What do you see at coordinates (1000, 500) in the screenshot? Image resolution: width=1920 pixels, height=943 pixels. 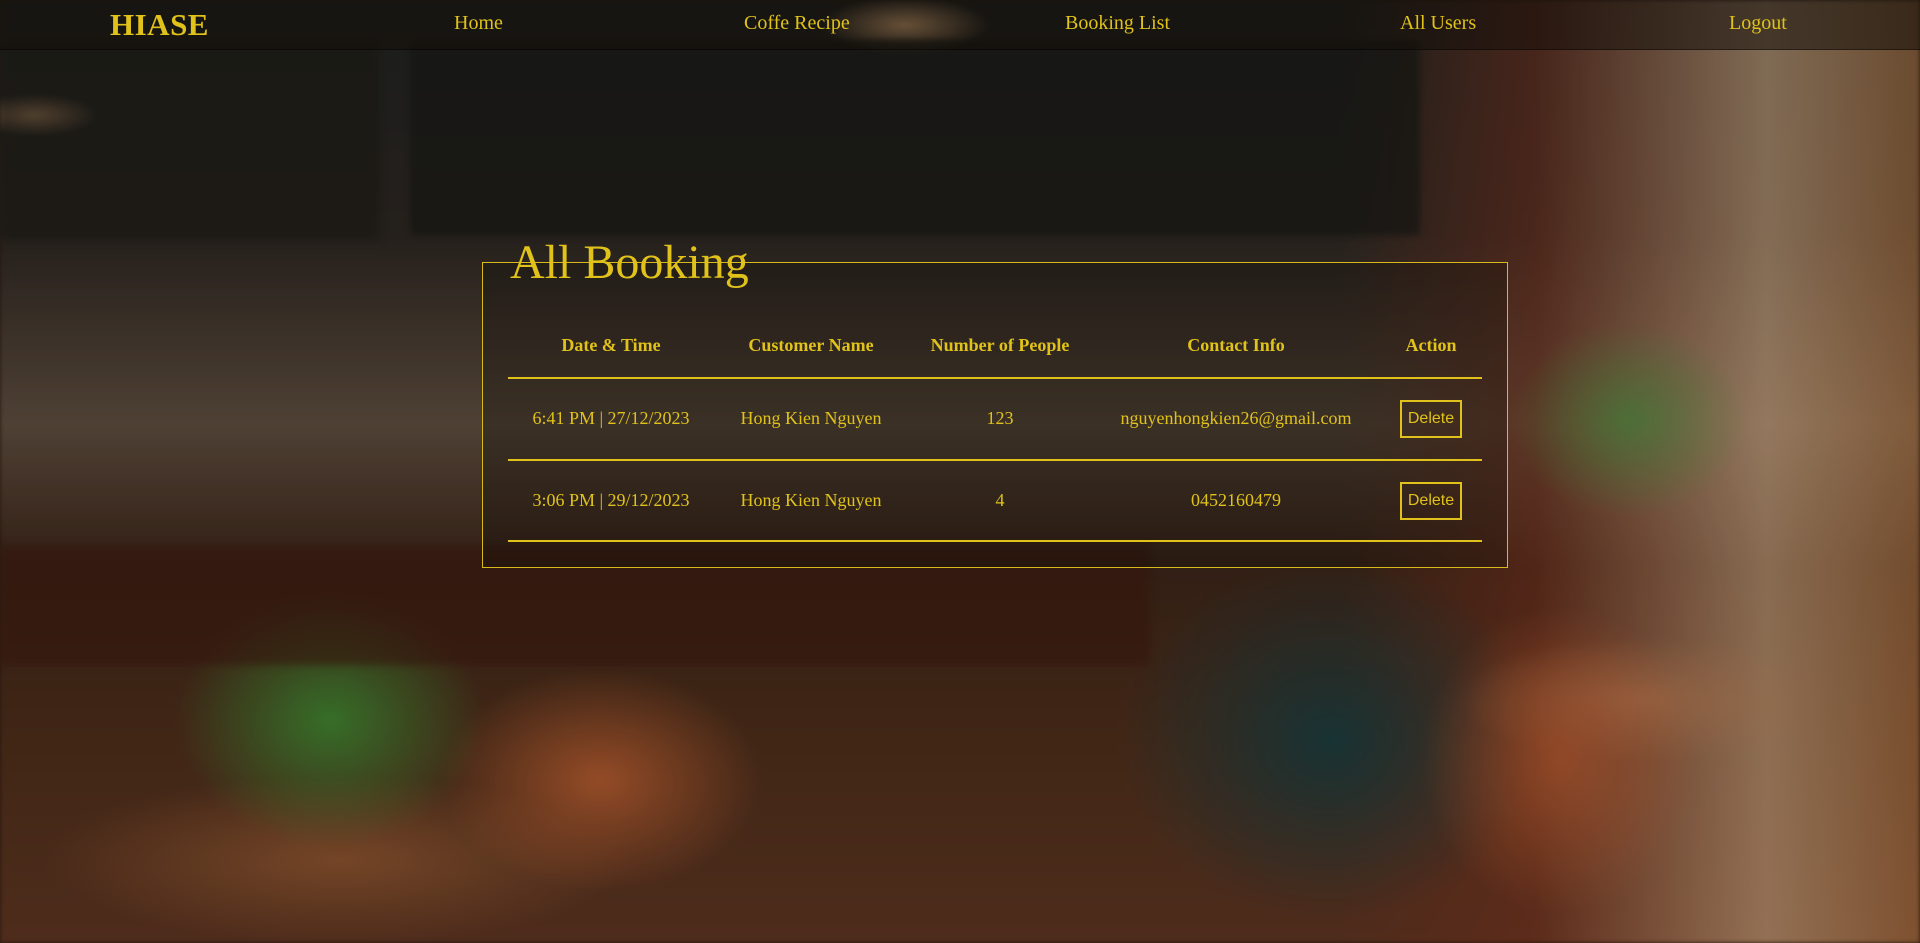 I see `cell-people: 4` at bounding box center [1000, 500].